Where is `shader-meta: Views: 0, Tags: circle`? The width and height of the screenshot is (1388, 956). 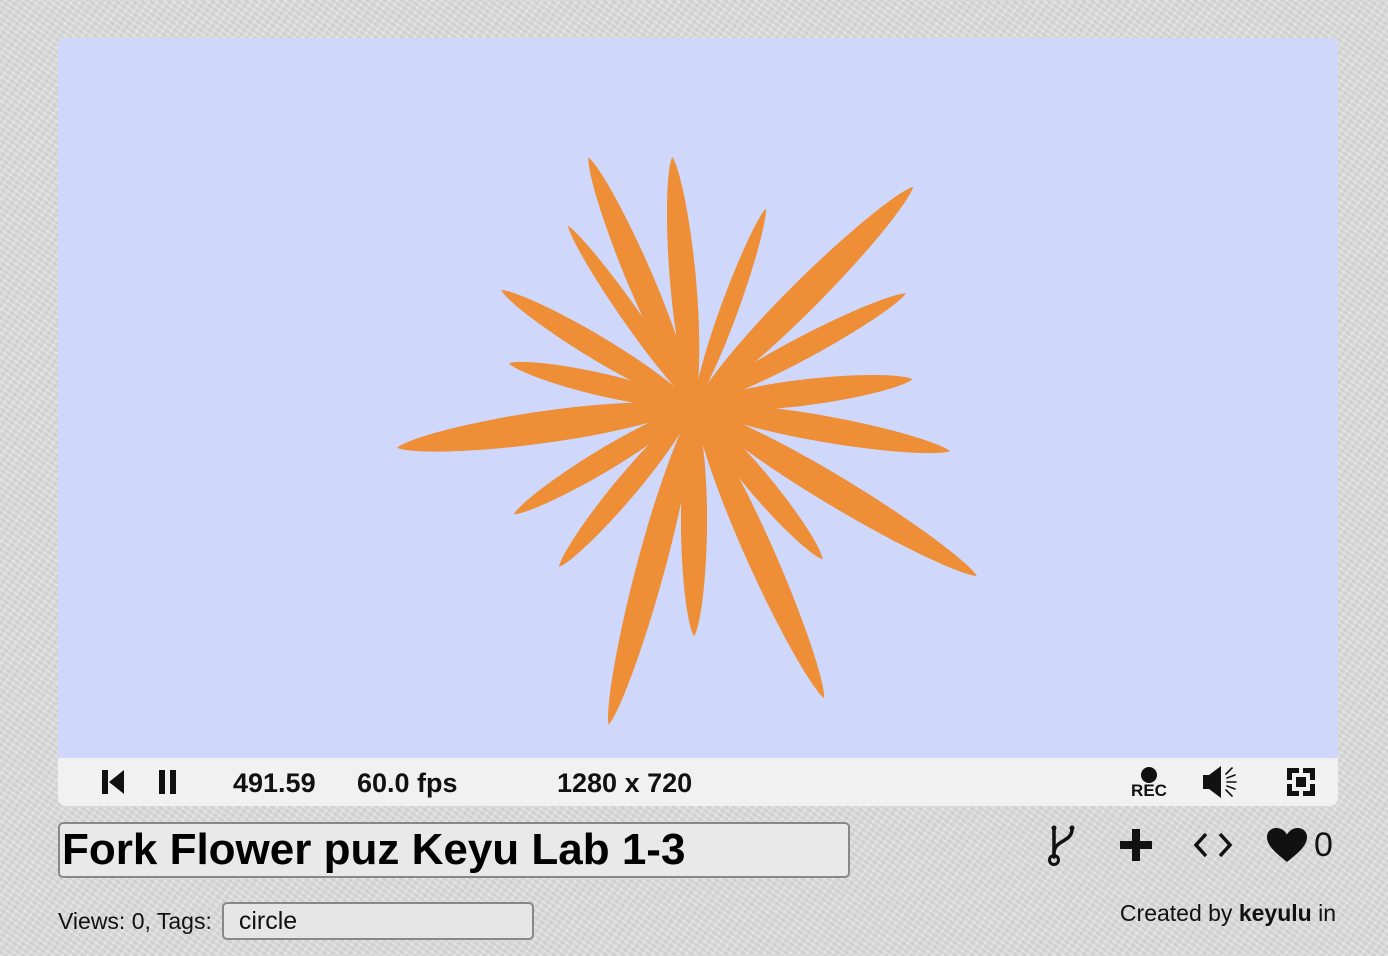 shader-meta: Views: 0, Tags: circle is located at coordinates (296, 921).